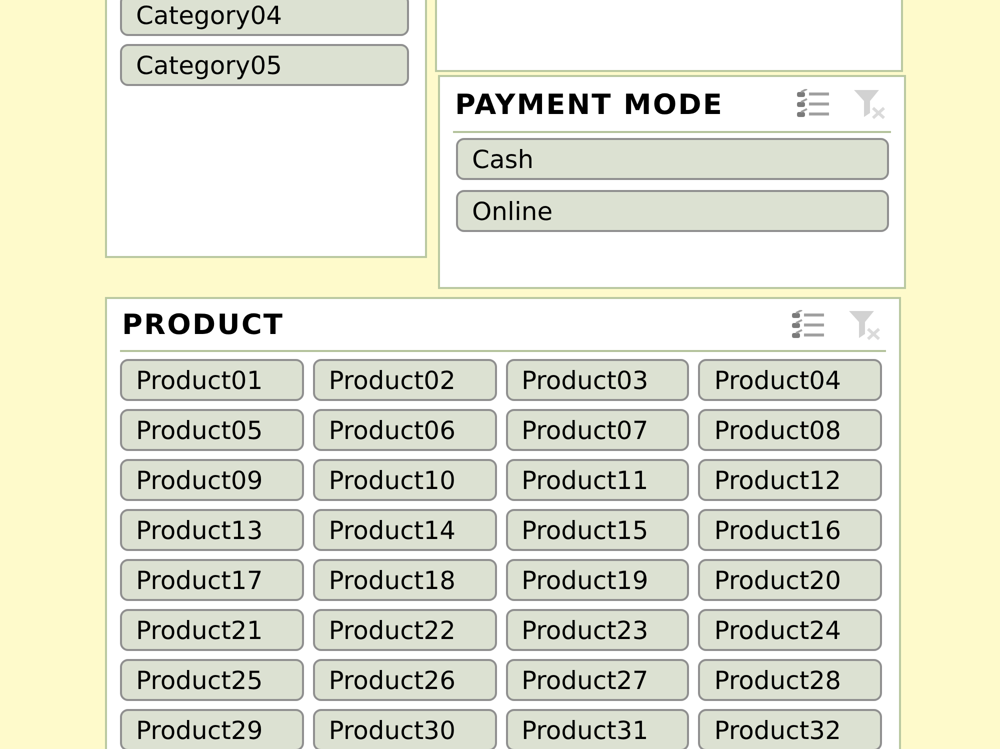  Describe the element at coordinates (404, 480) in the screenshot. I see `slicer-item-button: Product10` at that location.